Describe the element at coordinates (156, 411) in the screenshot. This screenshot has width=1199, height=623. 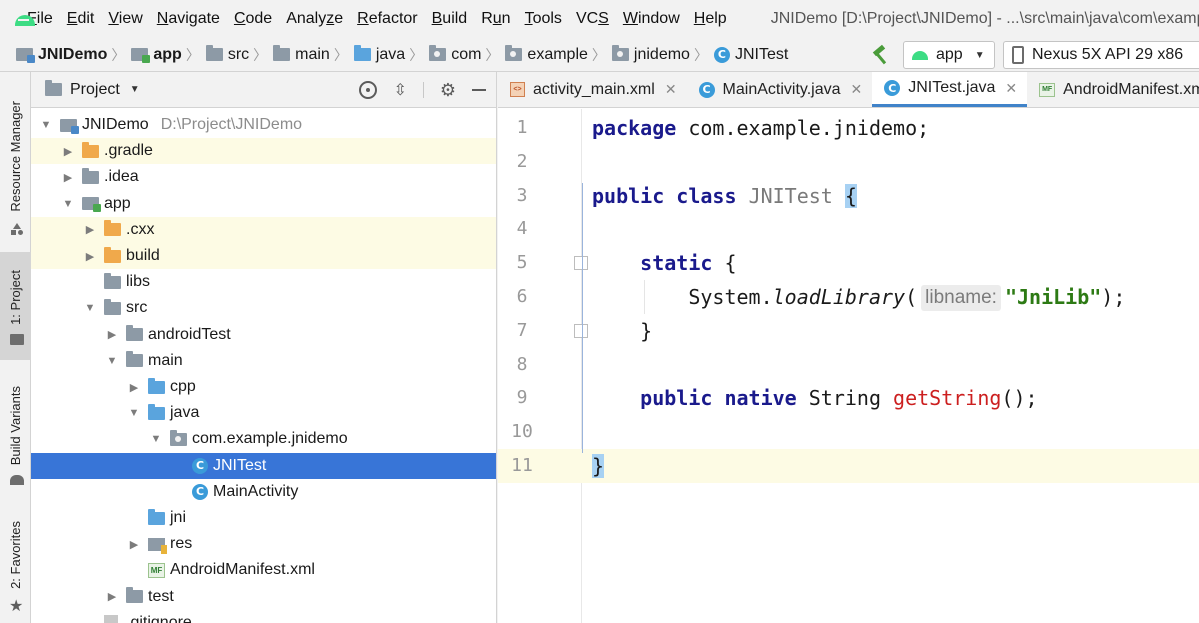
I see `source-folder-icon` at that location.